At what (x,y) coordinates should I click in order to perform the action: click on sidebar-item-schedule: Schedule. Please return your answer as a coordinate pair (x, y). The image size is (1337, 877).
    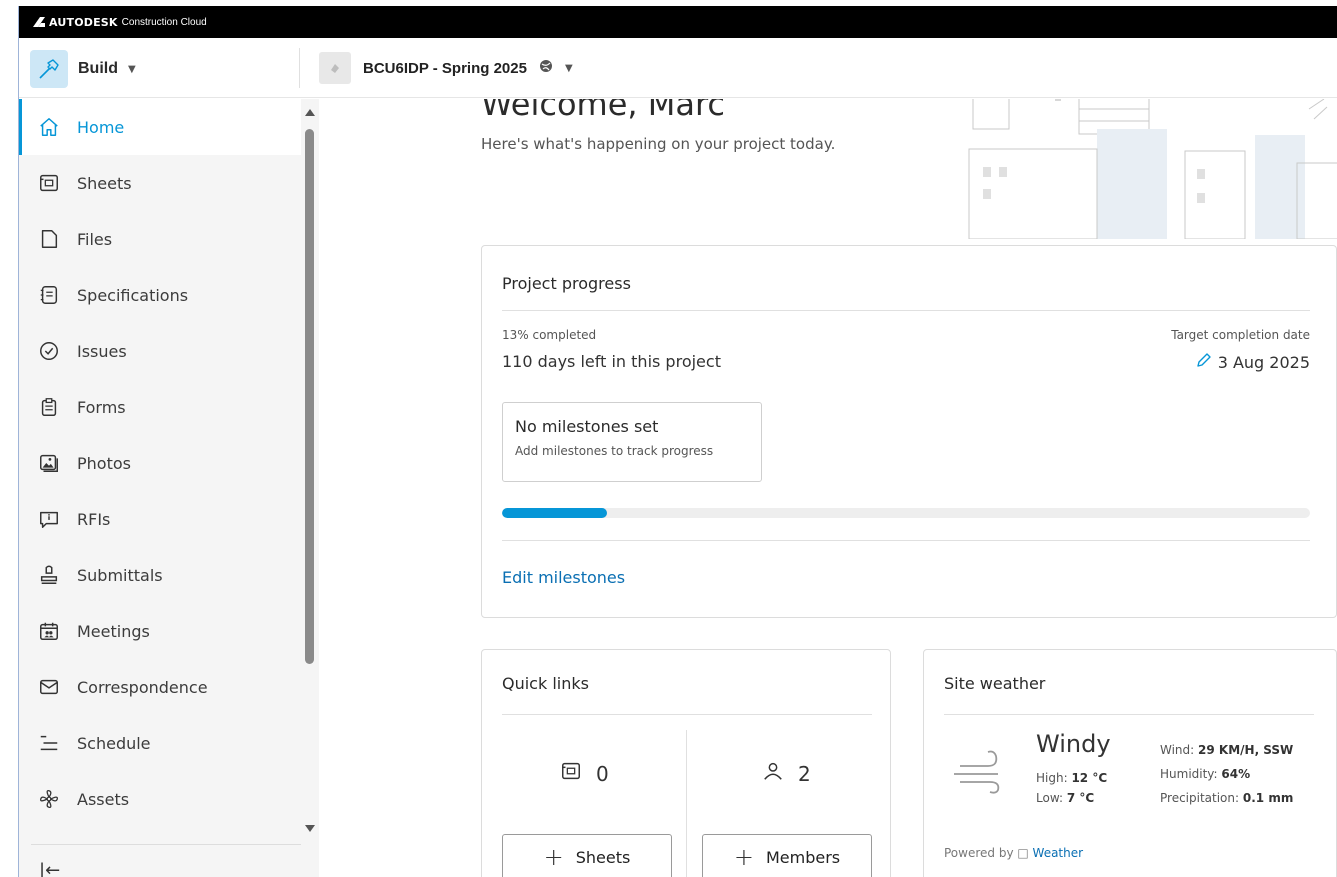
    Looking at the image, I should click on (160, 743).